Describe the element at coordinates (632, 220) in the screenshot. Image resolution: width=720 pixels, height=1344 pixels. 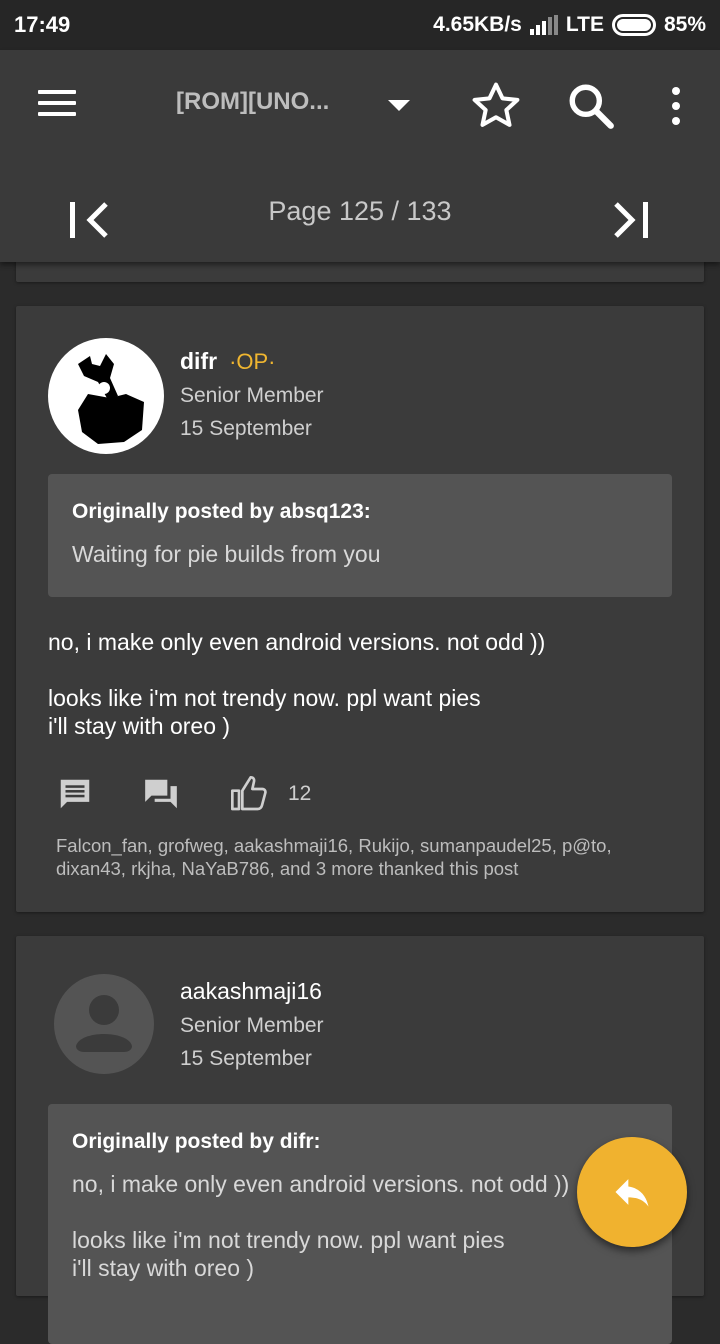
I see `last-page-icon` at that location.